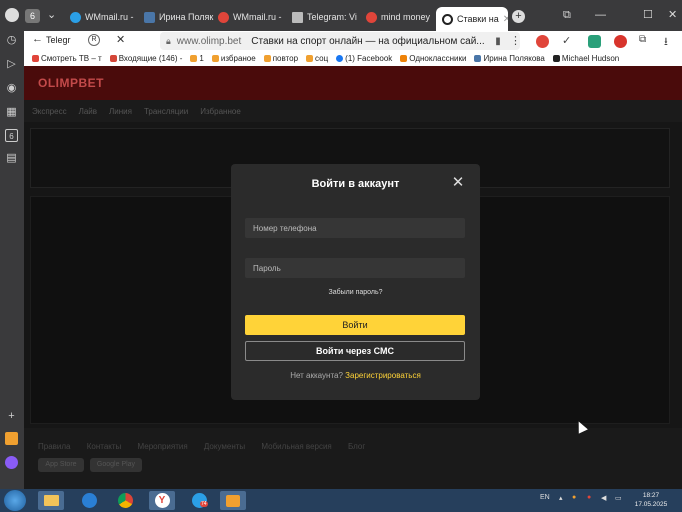  What do you see at coordinates (383, 375) in the screenshot?
I see `register-link: Зарегистрироваться` at bounding box center [383, 375].